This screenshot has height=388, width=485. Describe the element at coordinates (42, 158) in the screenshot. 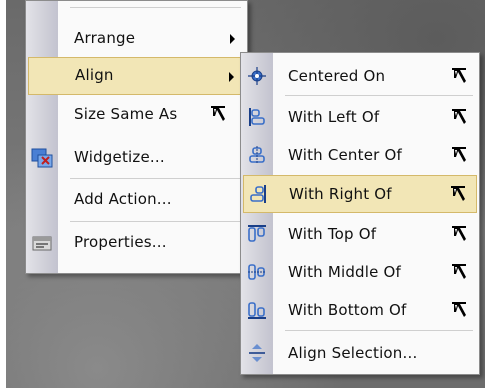

I see `widgetize-icon` at that location.